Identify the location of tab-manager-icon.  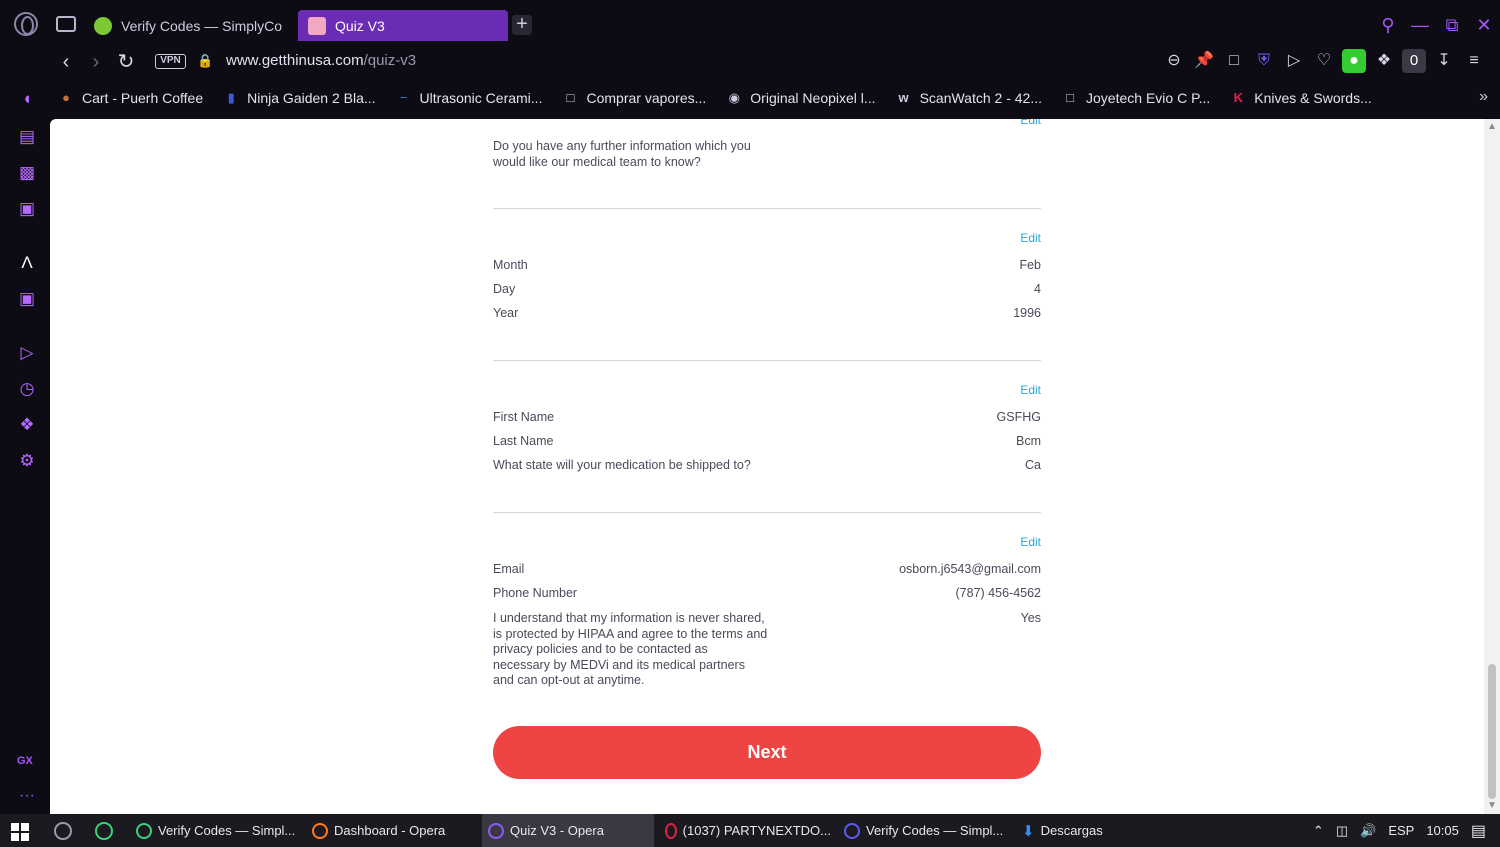
(66, 24).